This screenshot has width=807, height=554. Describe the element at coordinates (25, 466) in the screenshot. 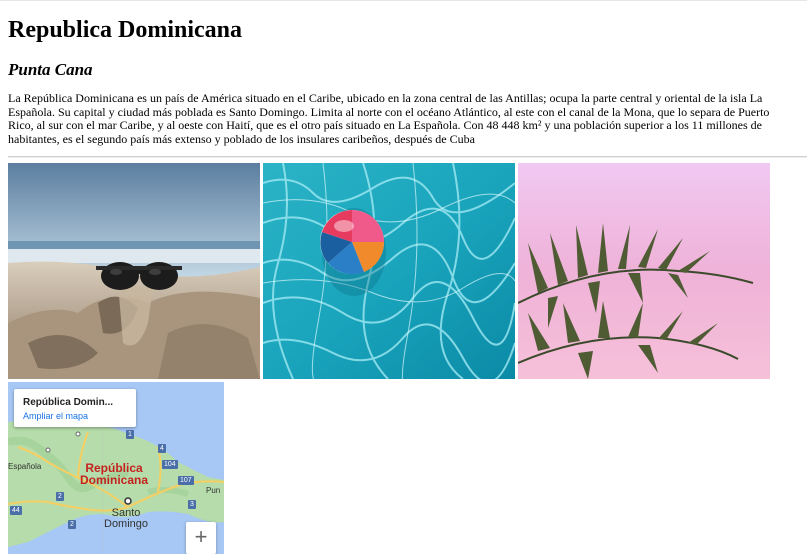

I see `map-label-left: Española` at that location.